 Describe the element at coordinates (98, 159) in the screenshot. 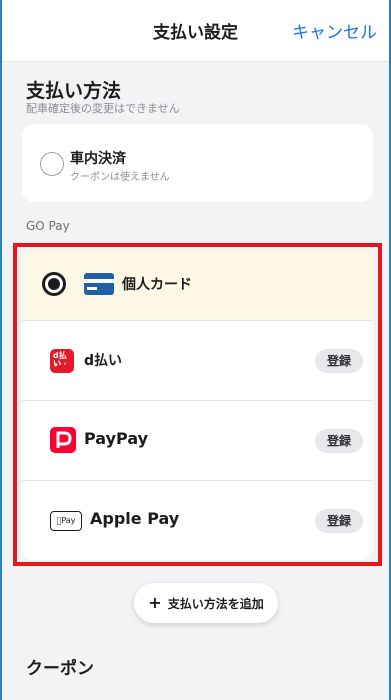

I see `in-car-label: 車内決済` at that location.